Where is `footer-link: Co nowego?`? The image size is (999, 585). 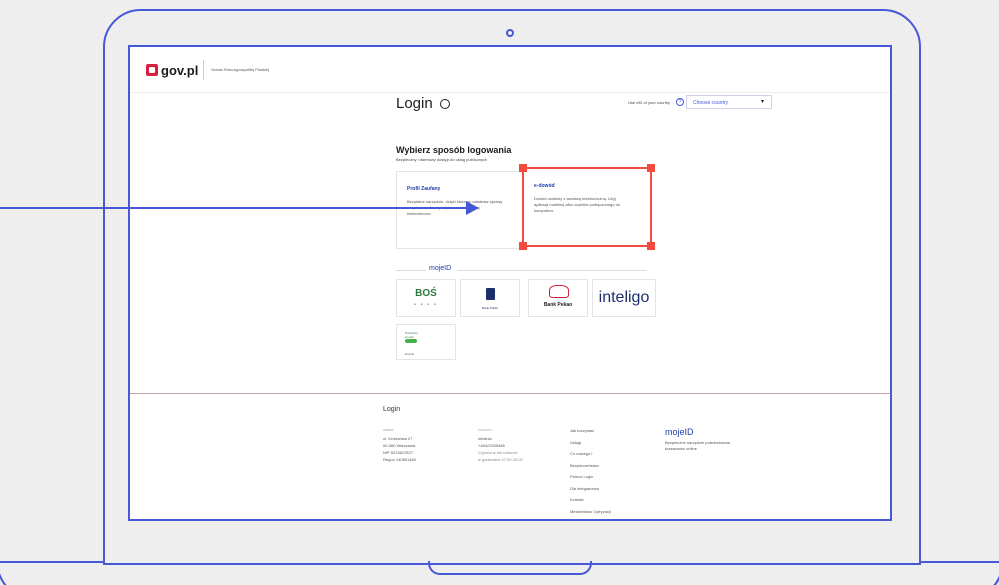
footer-link: Co nowego? is located at coordinates (590, 454).